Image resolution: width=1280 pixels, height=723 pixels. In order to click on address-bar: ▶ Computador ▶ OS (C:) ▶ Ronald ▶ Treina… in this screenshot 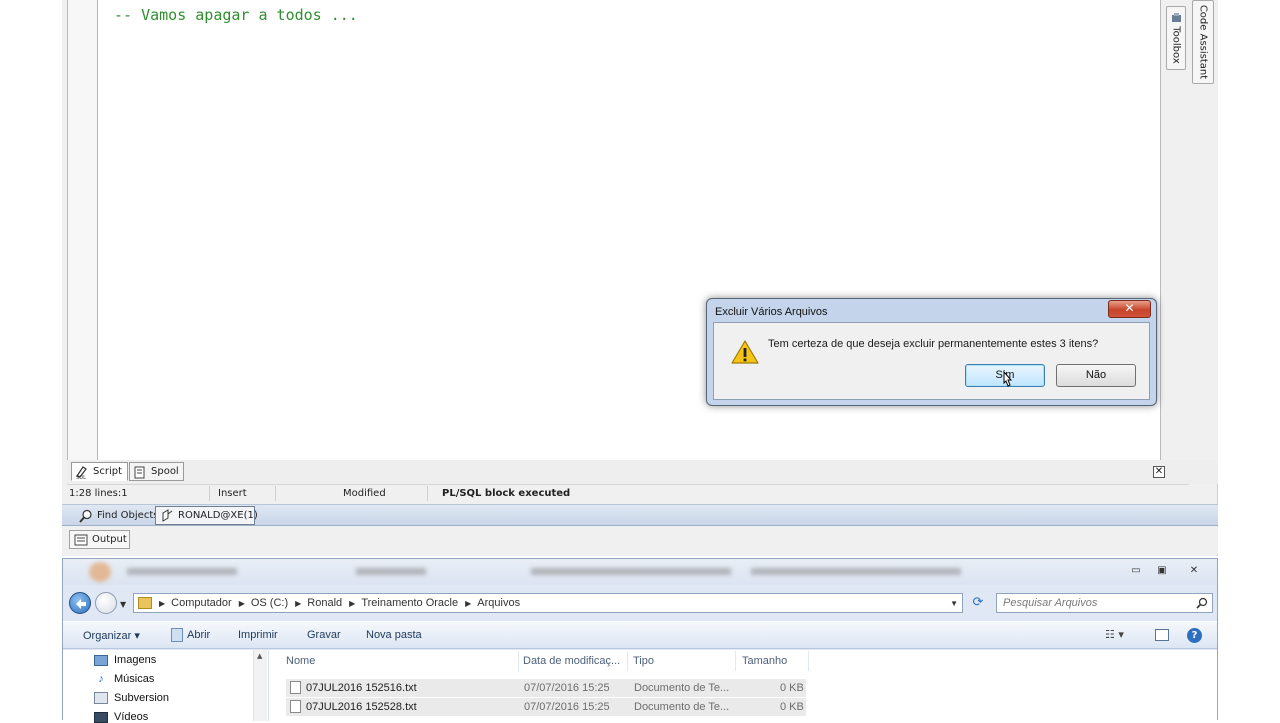, I will do `click(548, 603)`.